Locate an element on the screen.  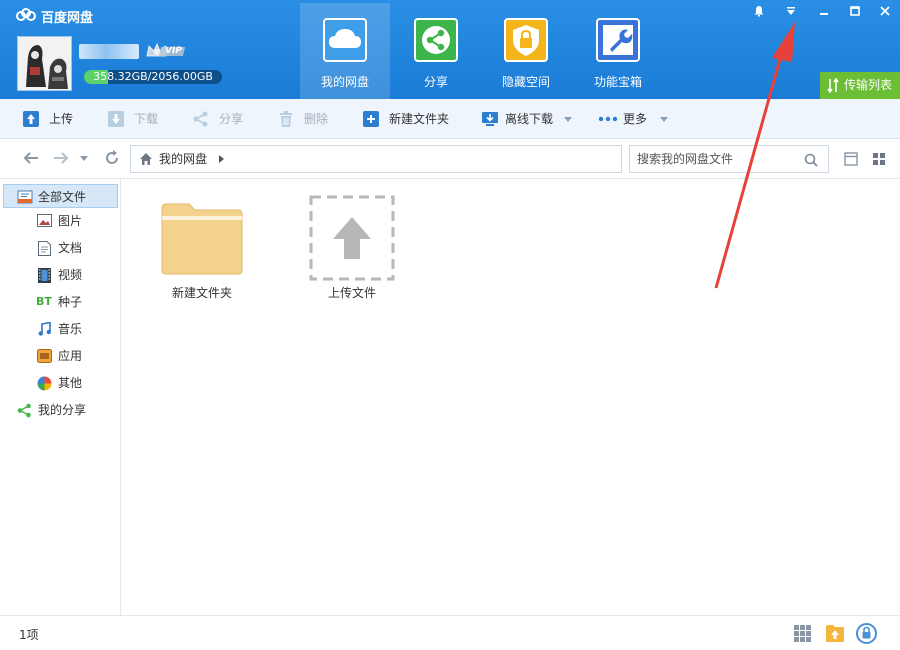
tab-label: 分享 is located at coordinates (435, 82).